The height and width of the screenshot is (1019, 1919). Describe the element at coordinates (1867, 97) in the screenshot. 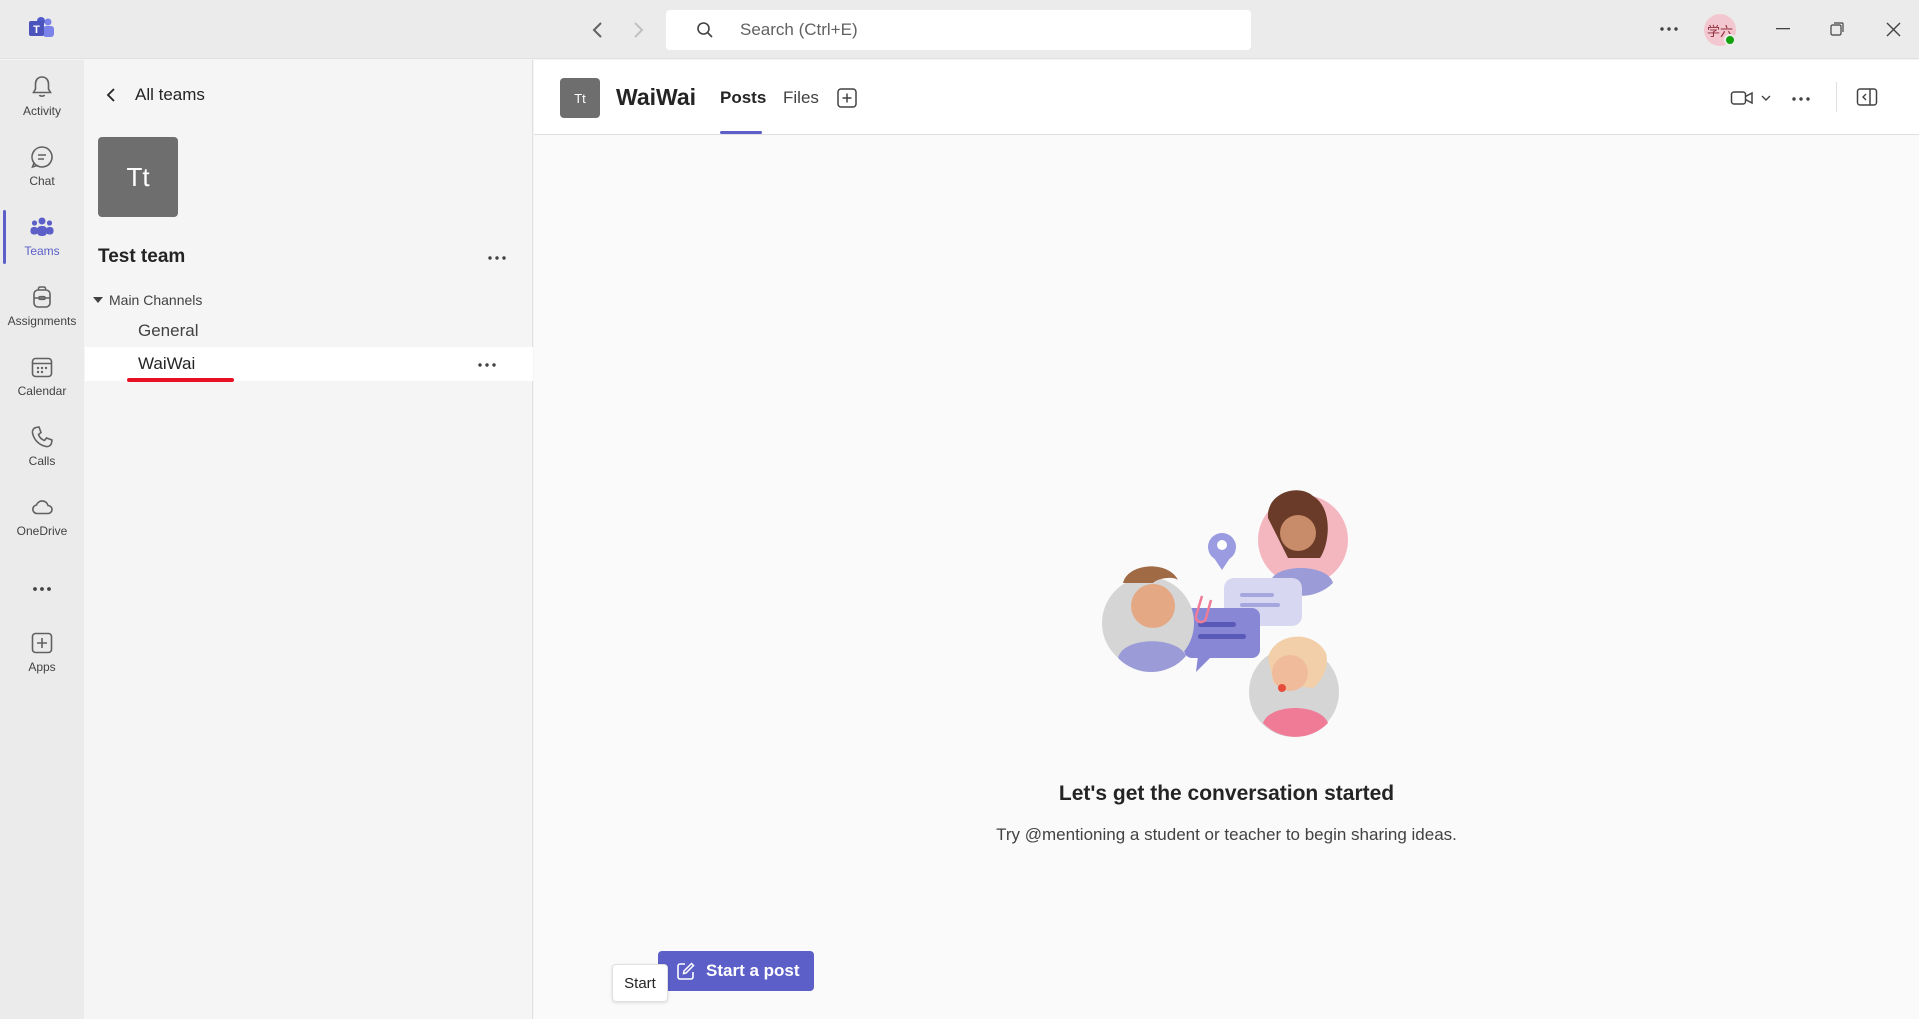

I see `open-pane-icon` at that location.